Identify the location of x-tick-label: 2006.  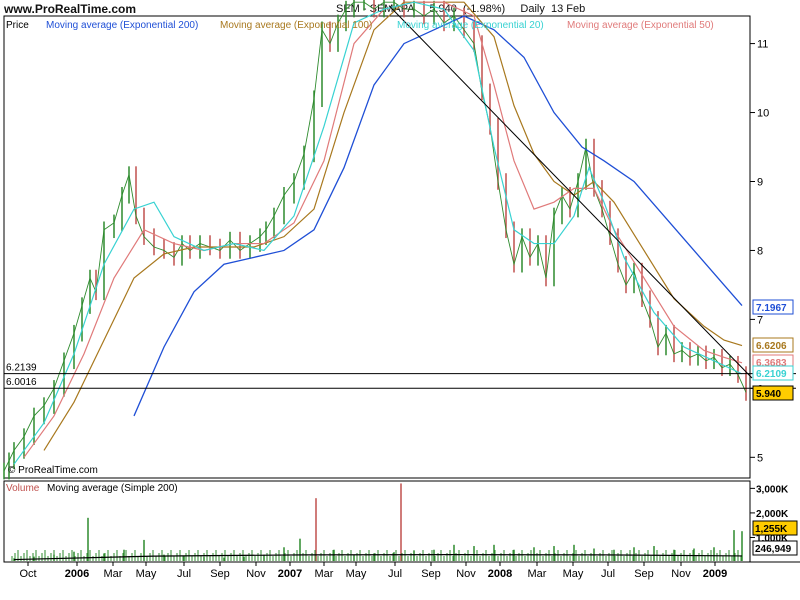
(77, 574).